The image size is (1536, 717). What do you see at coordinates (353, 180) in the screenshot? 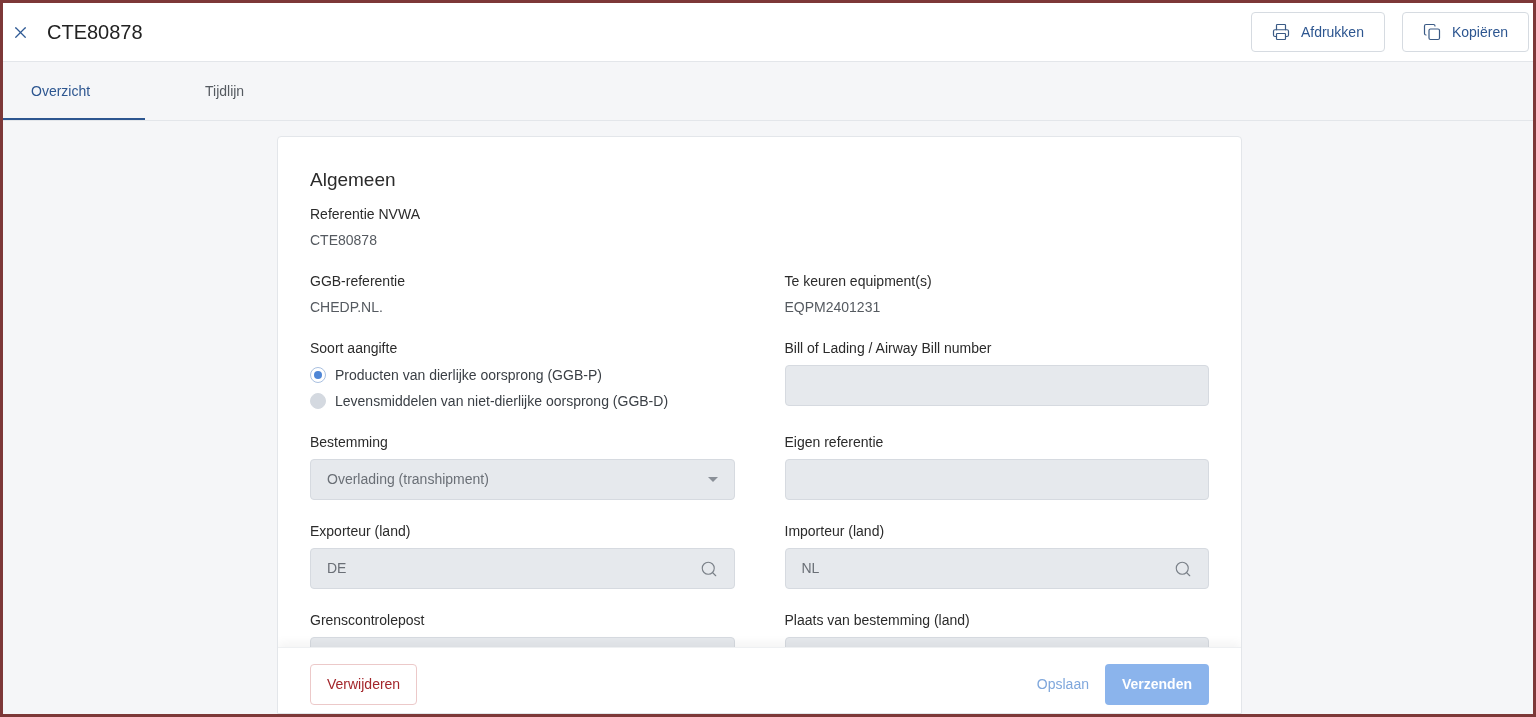
I see `section-title: Algemeen` at bounding box center [353, 180].